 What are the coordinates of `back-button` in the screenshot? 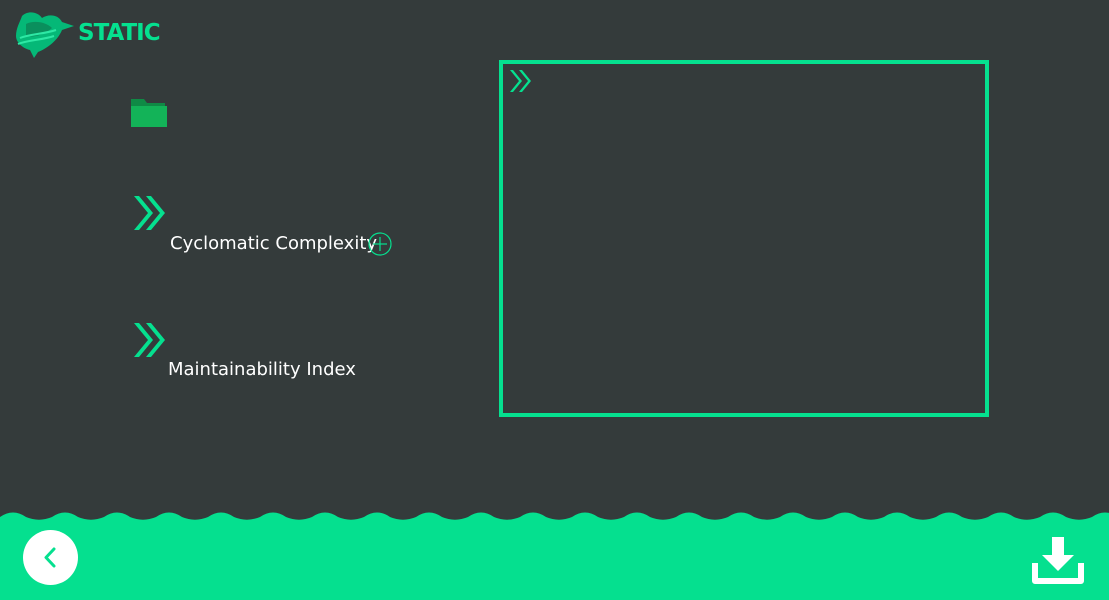 It's located at (50, 557).